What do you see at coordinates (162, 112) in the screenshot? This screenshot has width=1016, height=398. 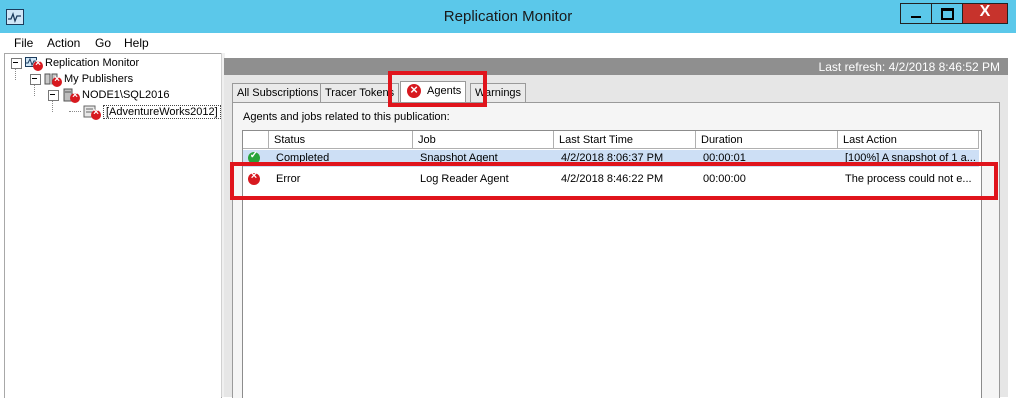 I see `tree-label: [AdventureWorks2012]` at bounding box center [162, 112].